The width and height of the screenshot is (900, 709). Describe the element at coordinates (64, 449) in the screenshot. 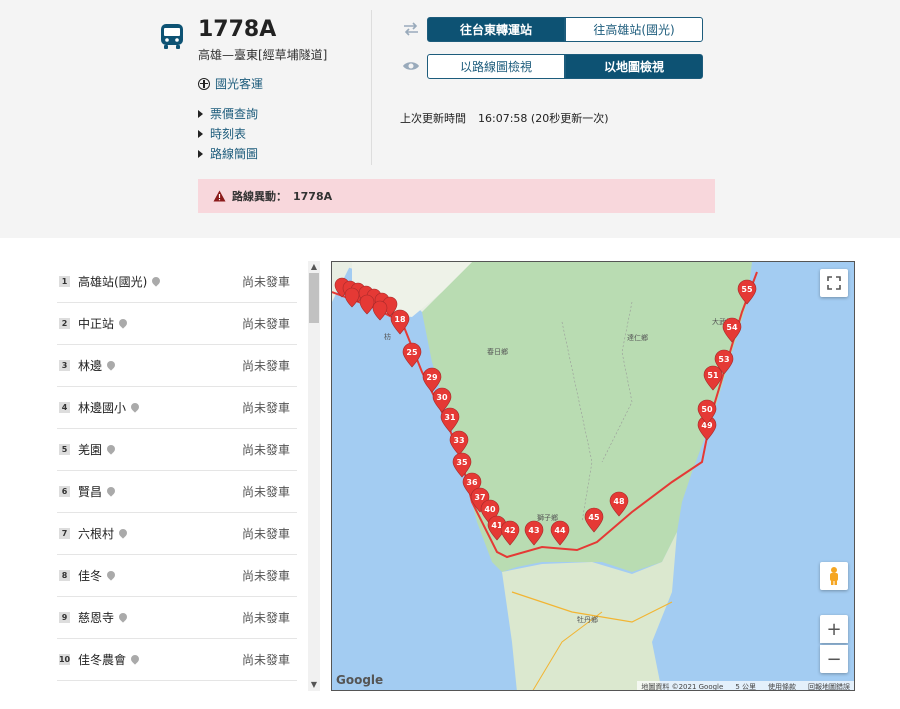

I see `stop-number: 5` at that location.